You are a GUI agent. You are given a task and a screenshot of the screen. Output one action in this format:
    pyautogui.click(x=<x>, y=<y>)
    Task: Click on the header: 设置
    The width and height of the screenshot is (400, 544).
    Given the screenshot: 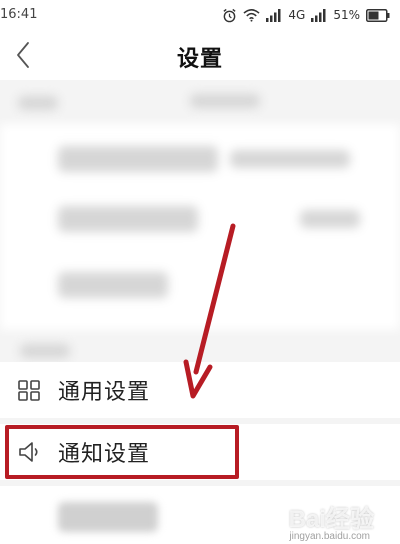 What is the action you would take?
    pyautogui.click(x=200, y=55)
    